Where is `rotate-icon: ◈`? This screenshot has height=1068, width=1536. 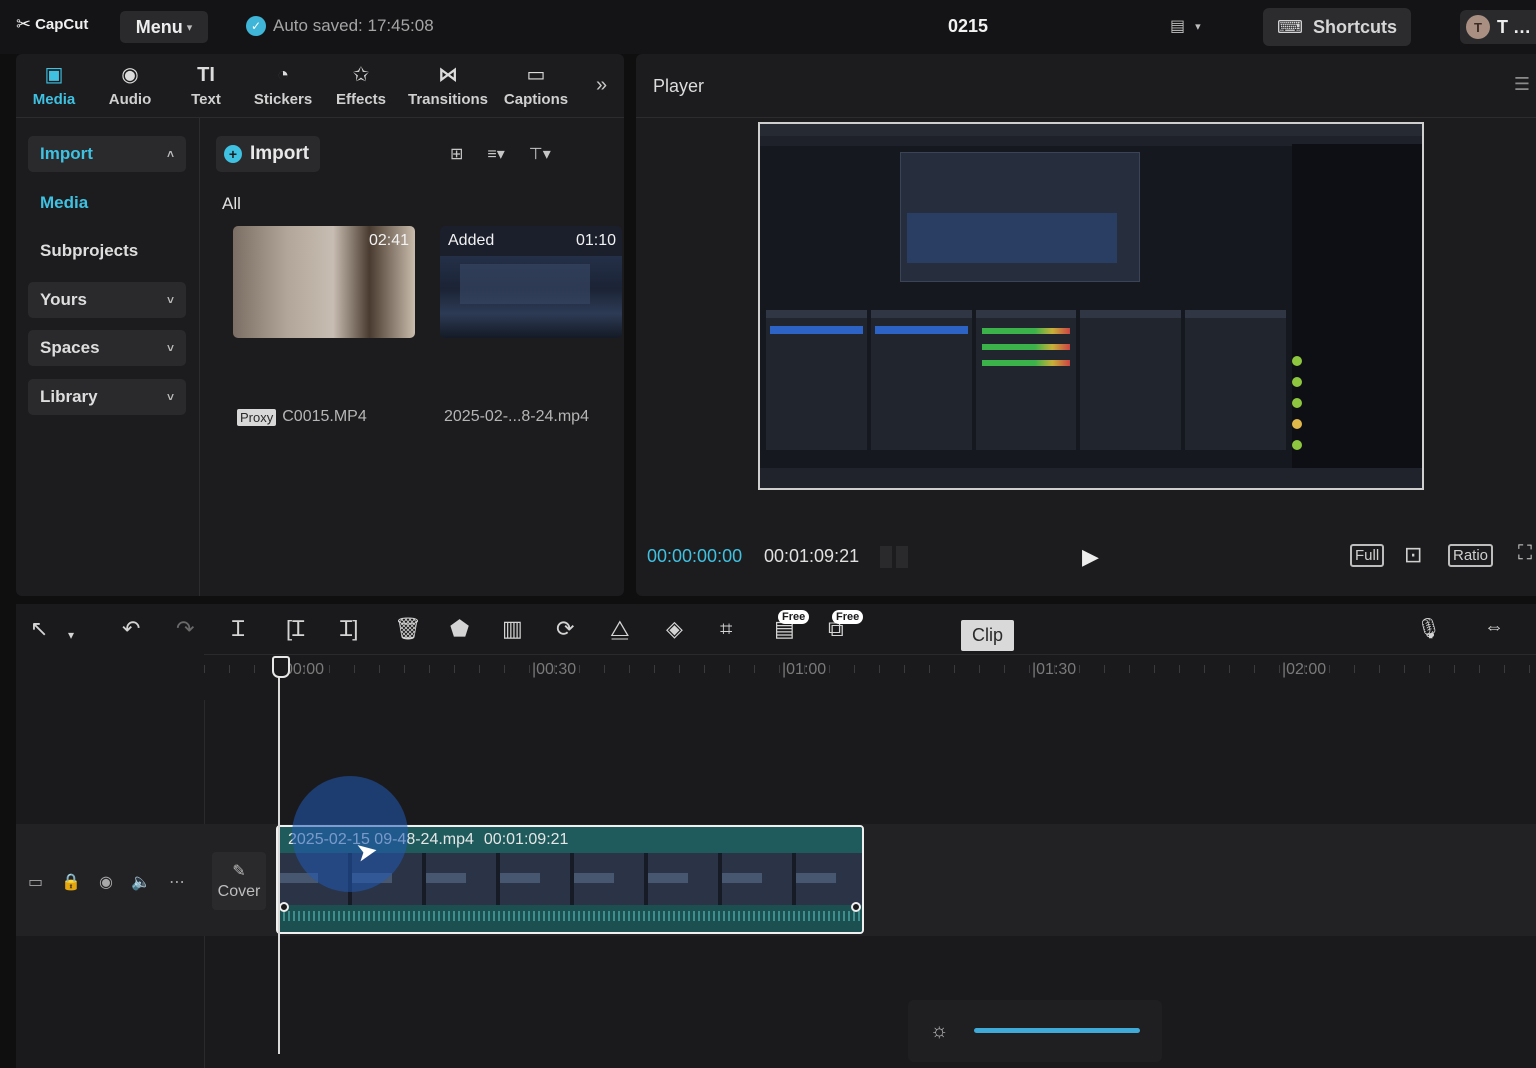
rotate-icon: ◈ is located at coordinates (674, 629).